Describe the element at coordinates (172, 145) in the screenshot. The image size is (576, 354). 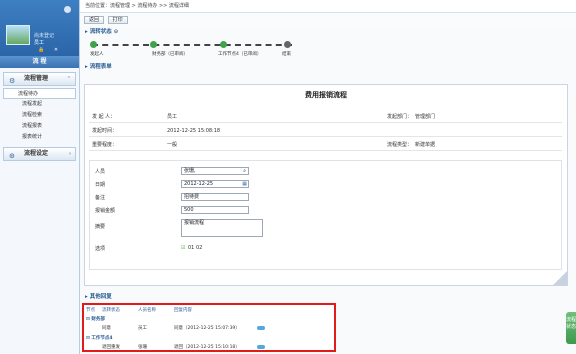
I see `info-value: 一般` at that location.